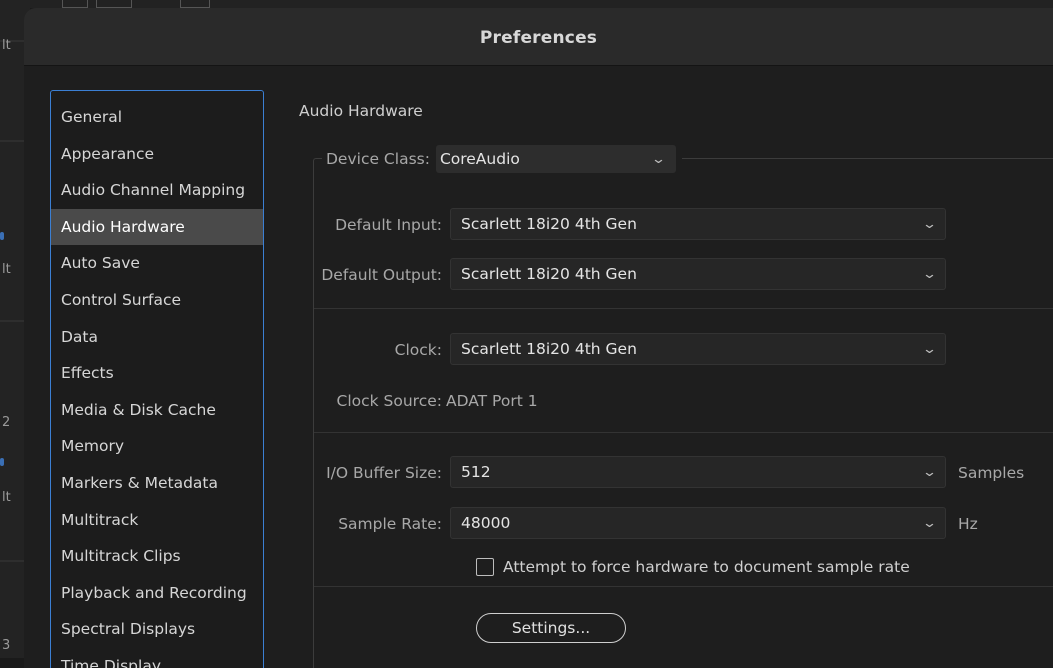 This screenshot has height=668, width=1053. Describe the element at coordinates (384, 473) in the screenshot. I see `buffer-size-label: I/O Buffer Size:` at that location.